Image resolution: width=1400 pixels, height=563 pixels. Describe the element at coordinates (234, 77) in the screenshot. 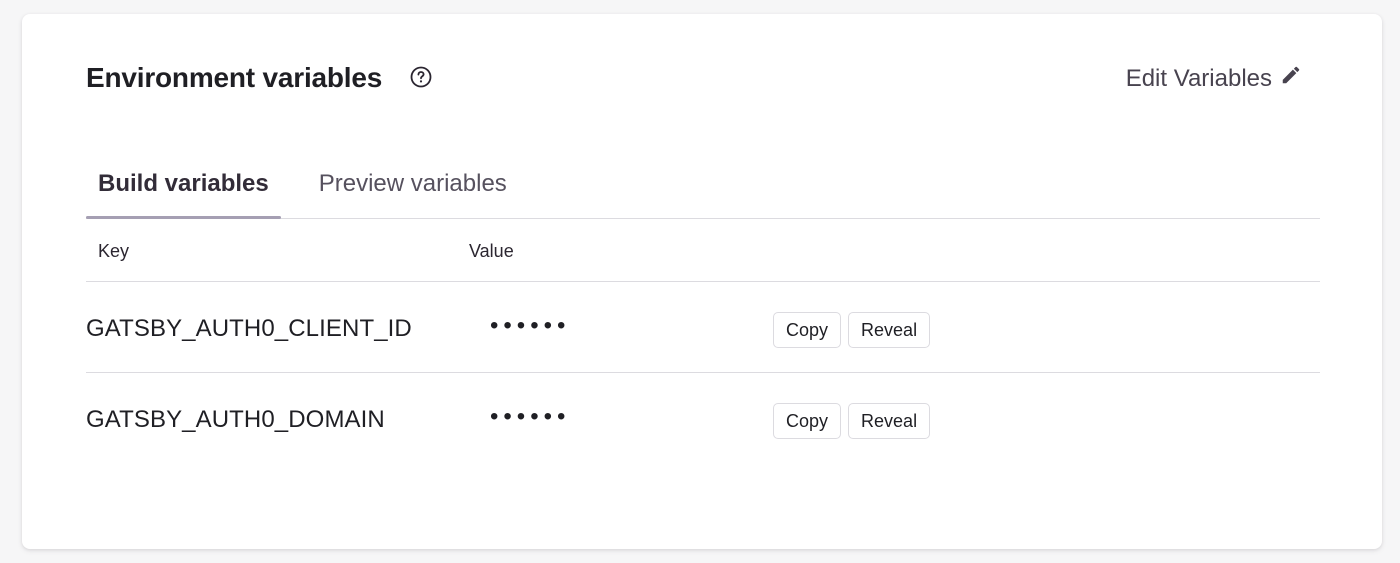

I see `page-title: Environment variables` at that location.